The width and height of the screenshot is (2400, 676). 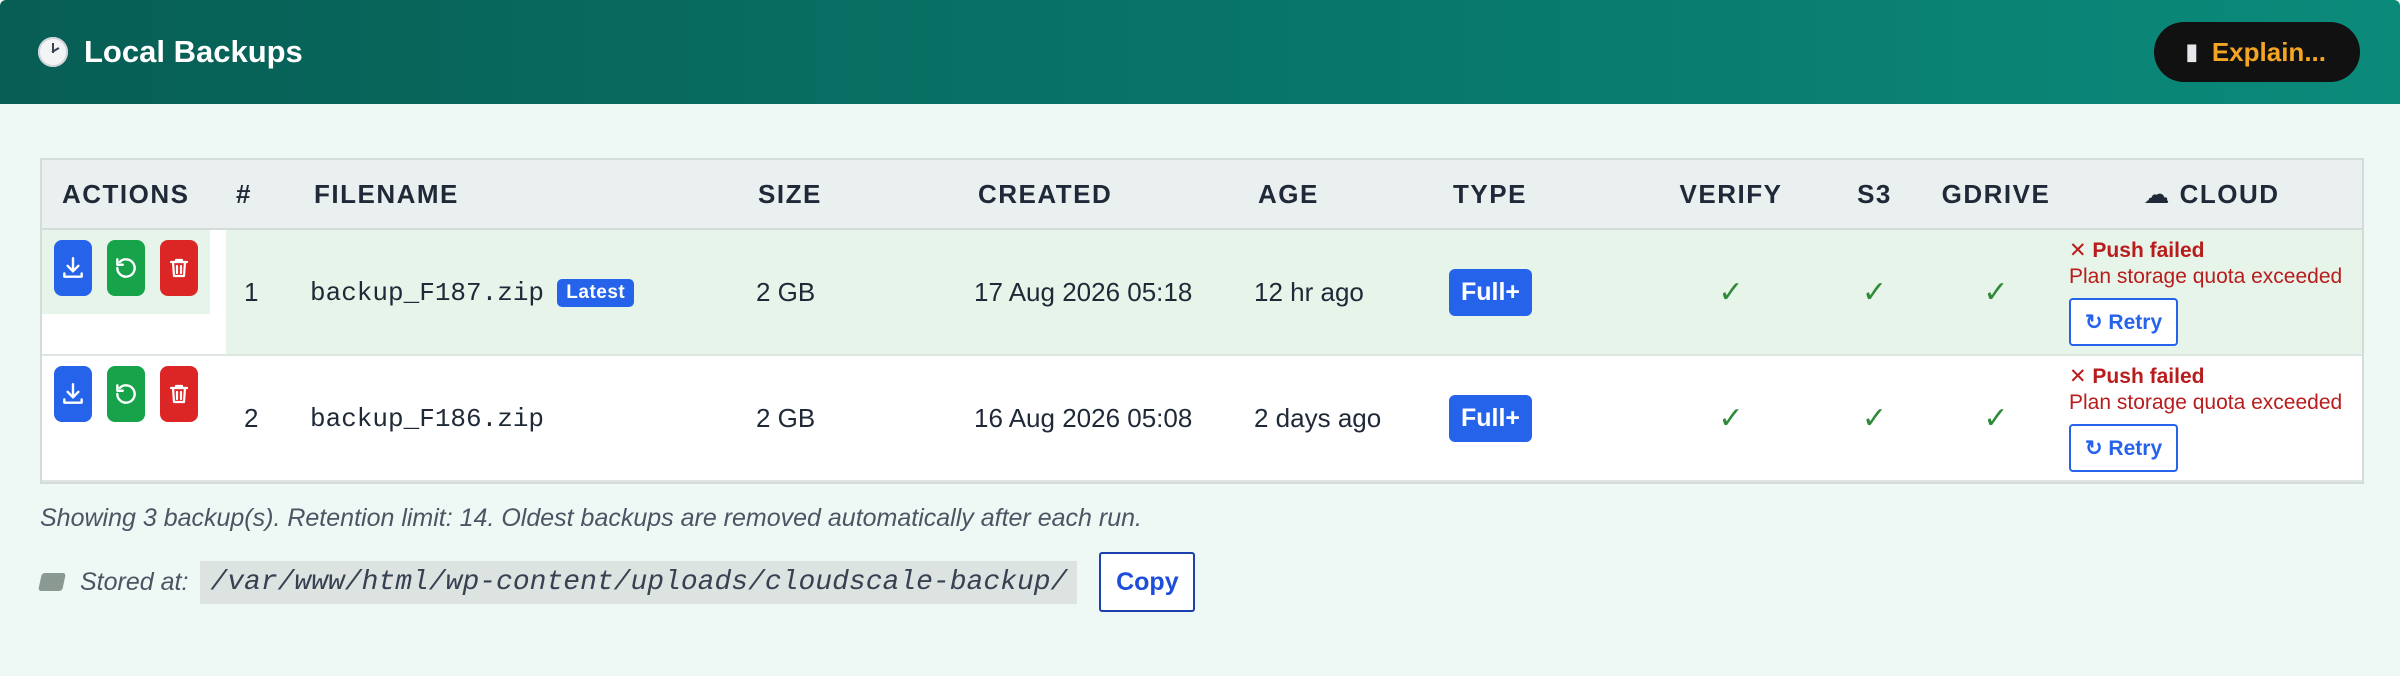 What do you see at coordinates (1996, 195) in the screenshot?
I see `column-header-gdrive: GDRIVE` at bounding box center [1996, 195].